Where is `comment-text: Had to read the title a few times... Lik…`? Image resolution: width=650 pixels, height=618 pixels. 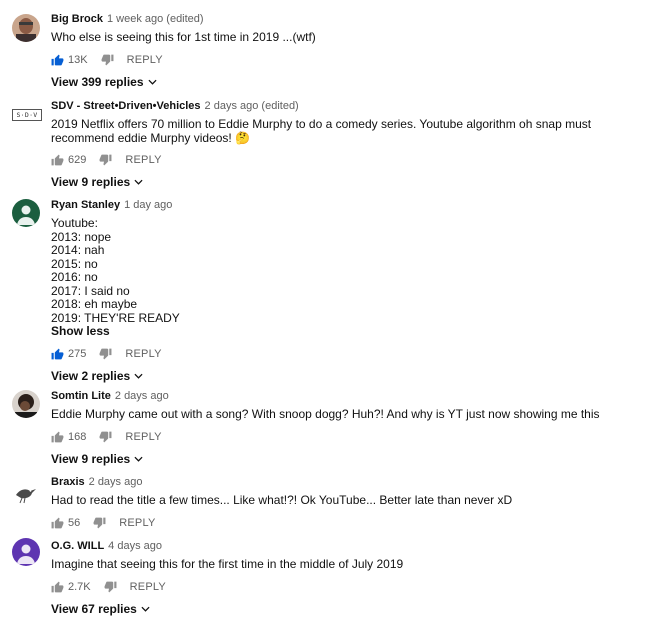 comment-text: Had to read the title a few times... Lik… is located at coordinates (282, 500).